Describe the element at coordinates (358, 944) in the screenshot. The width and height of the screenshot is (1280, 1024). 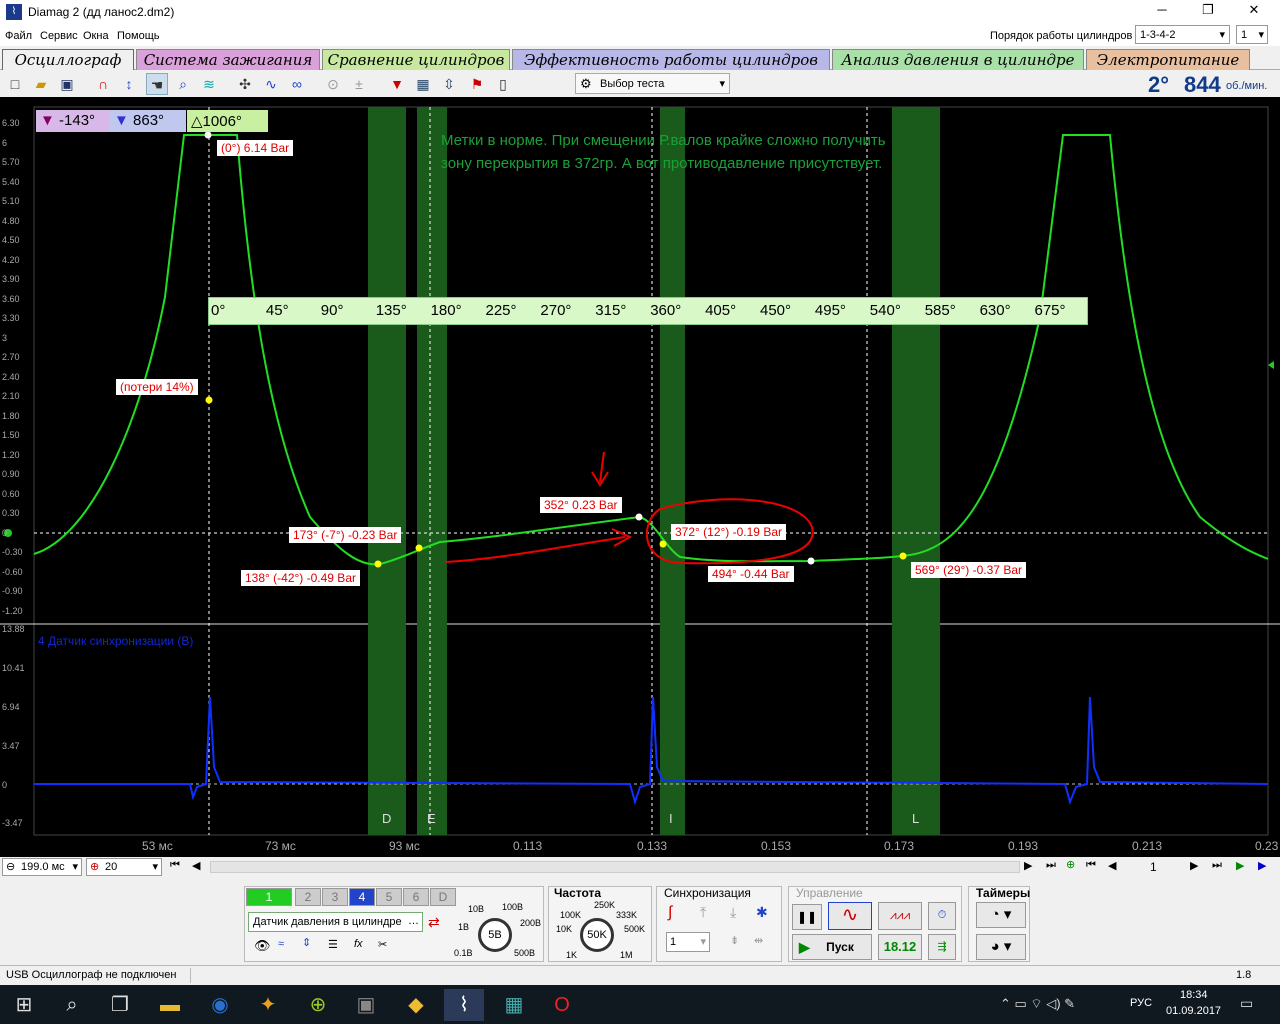
I see `fx-icon: fx` at that location.